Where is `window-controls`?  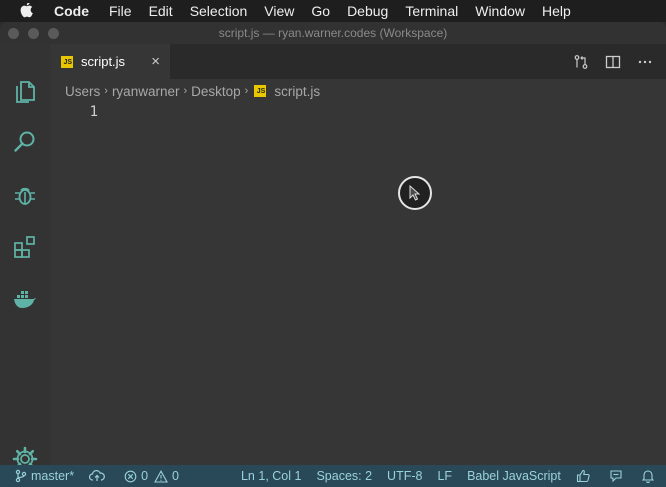
window-controls is located at coordinates (38, 33).